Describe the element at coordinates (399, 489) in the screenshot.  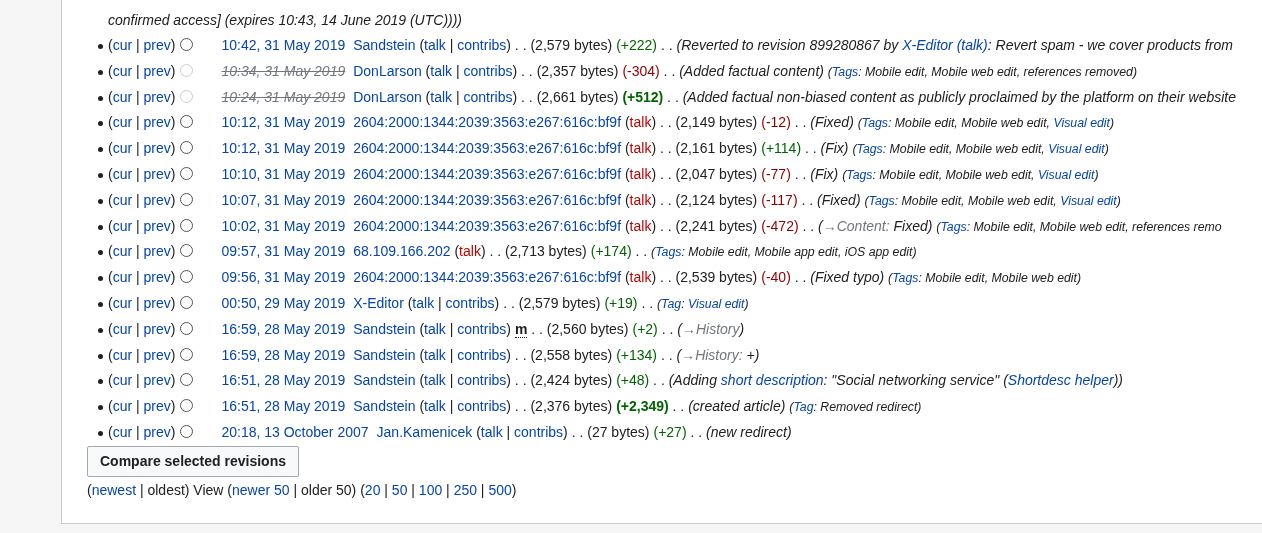
I see `page-link: 50` at that location.